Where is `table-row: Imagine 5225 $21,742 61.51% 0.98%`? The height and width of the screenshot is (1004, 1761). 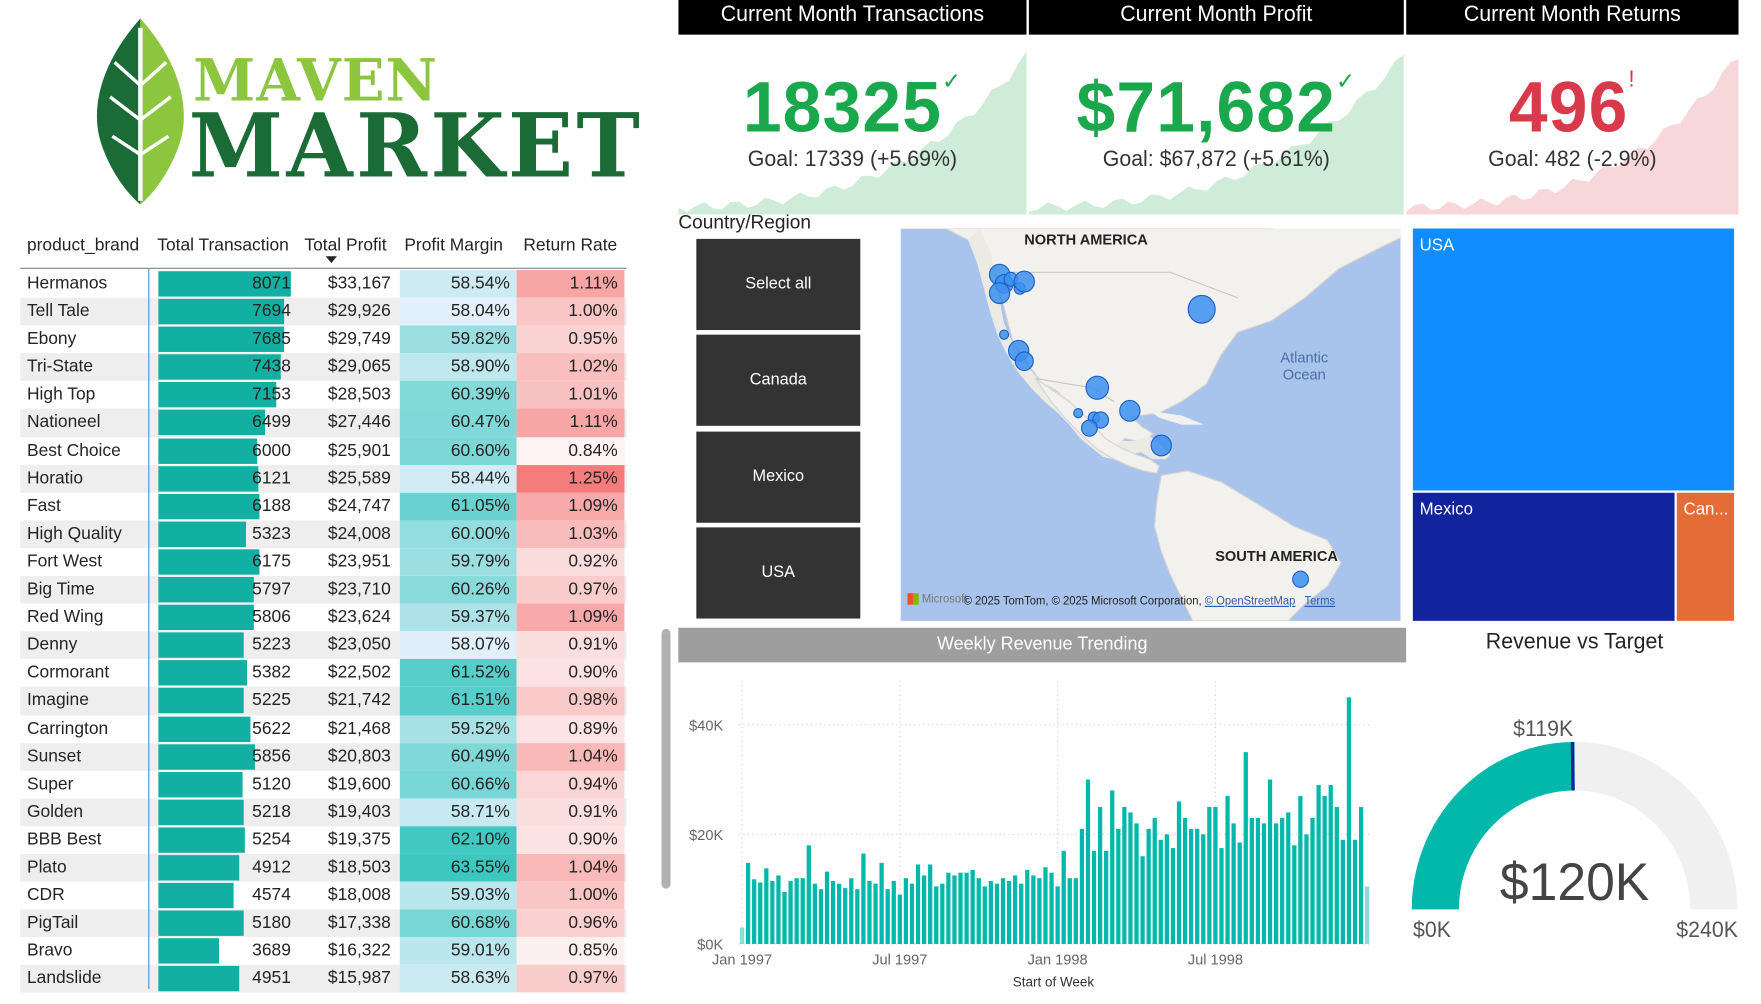
table-row: Imagine 5225 $21,742 61.51% 0.98% is located at coordinates (323, 701).